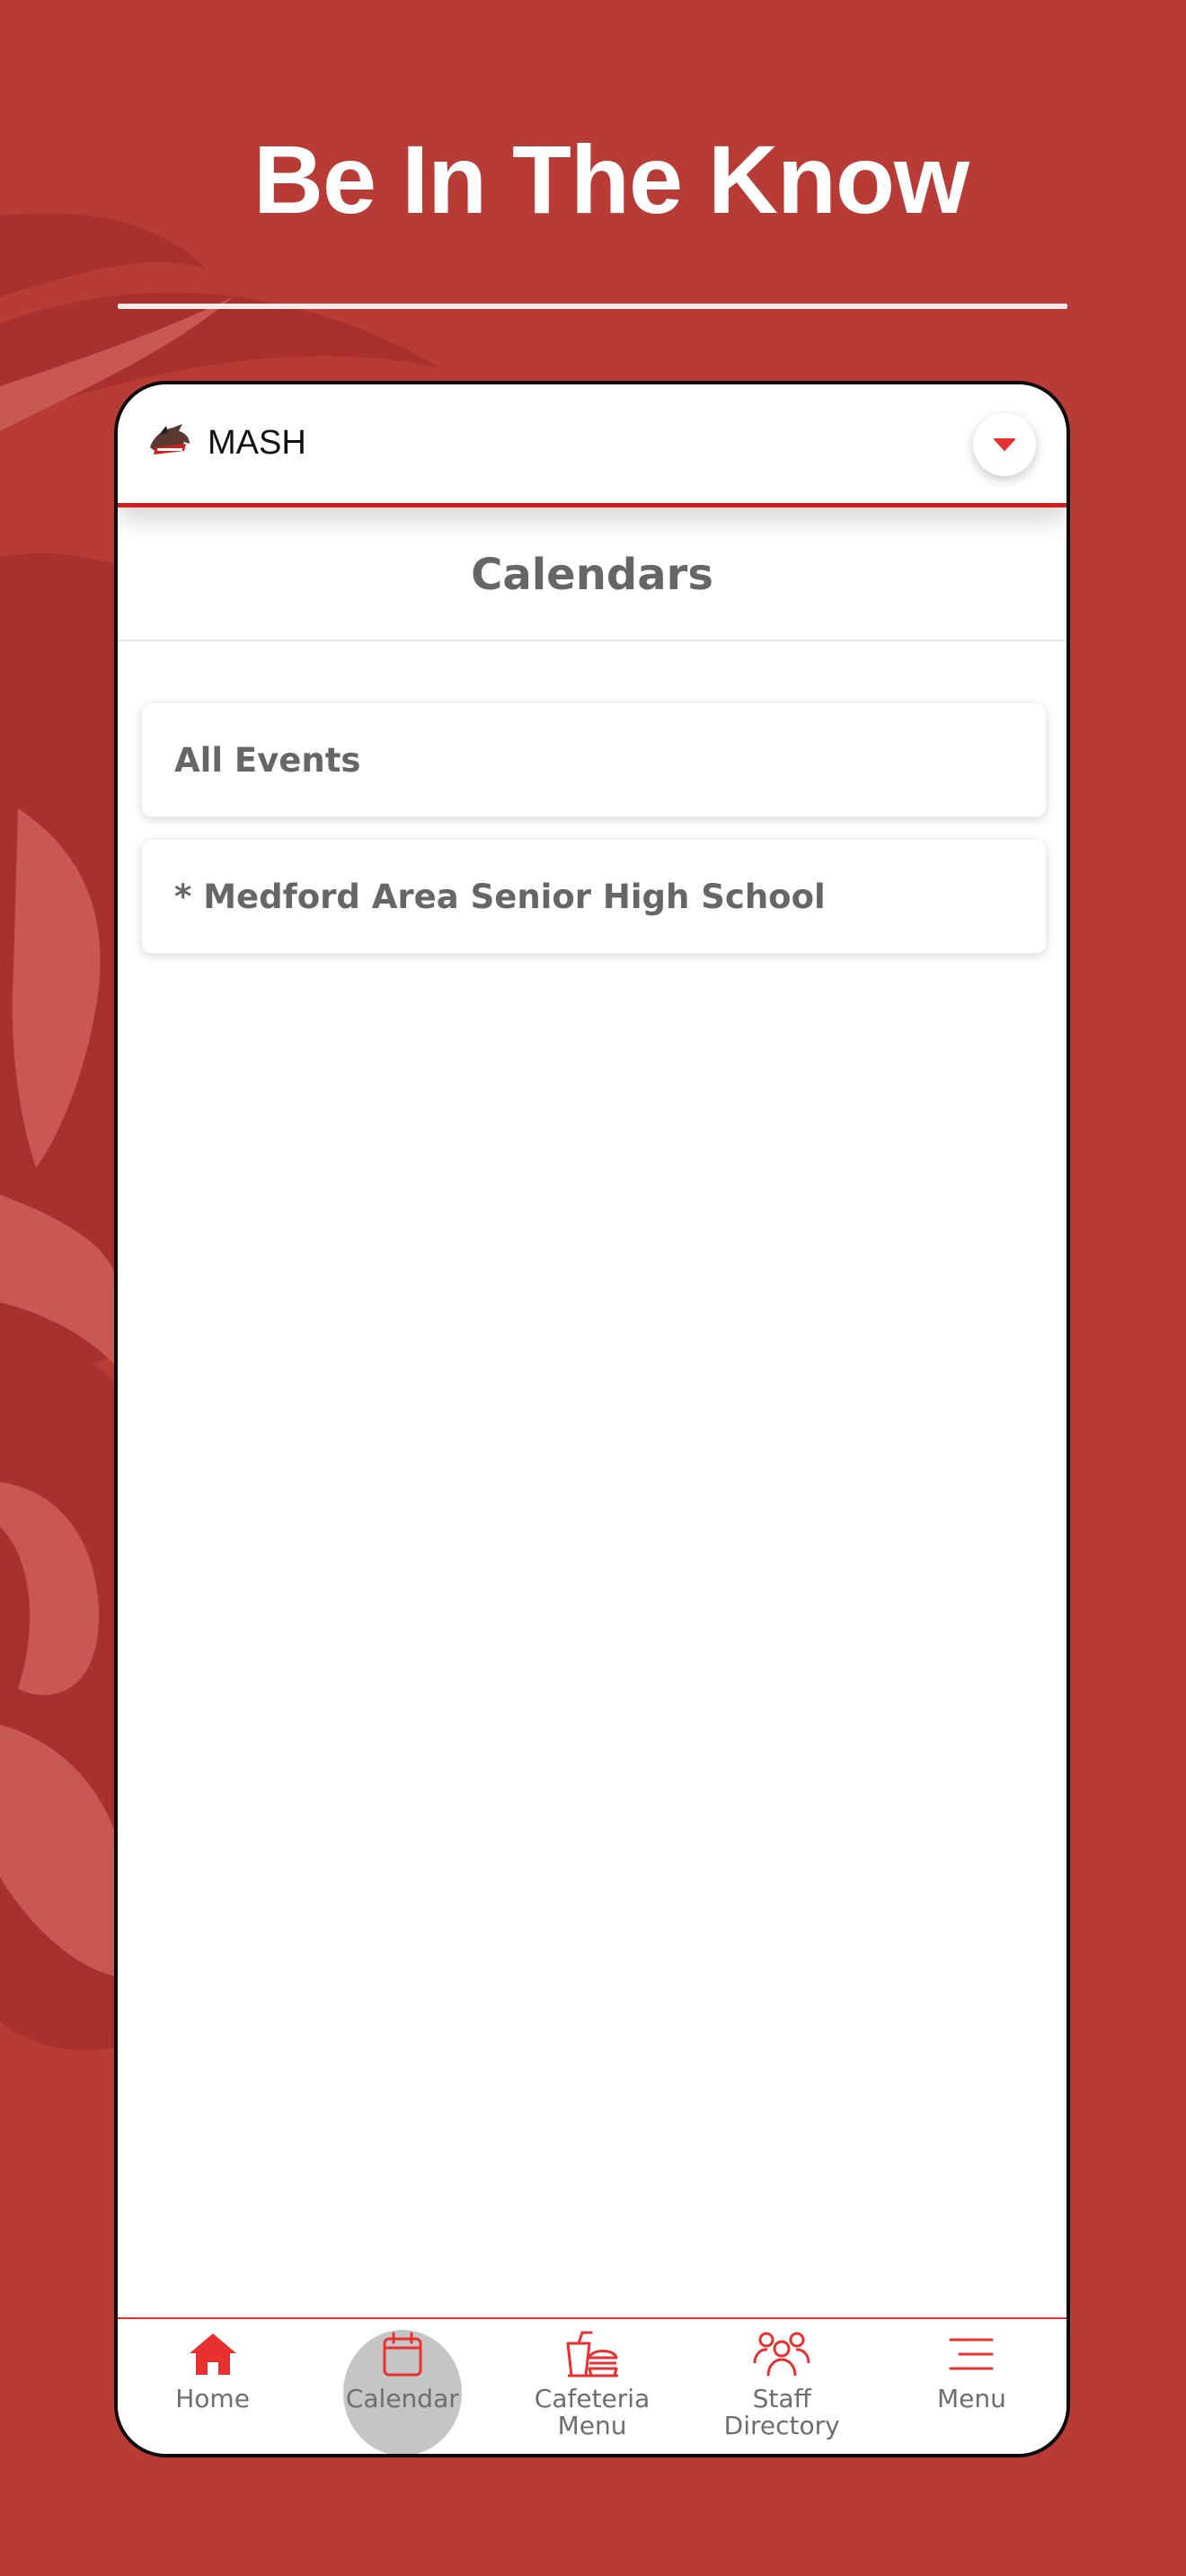  I want to click on headline-divider, so click(592, 306).